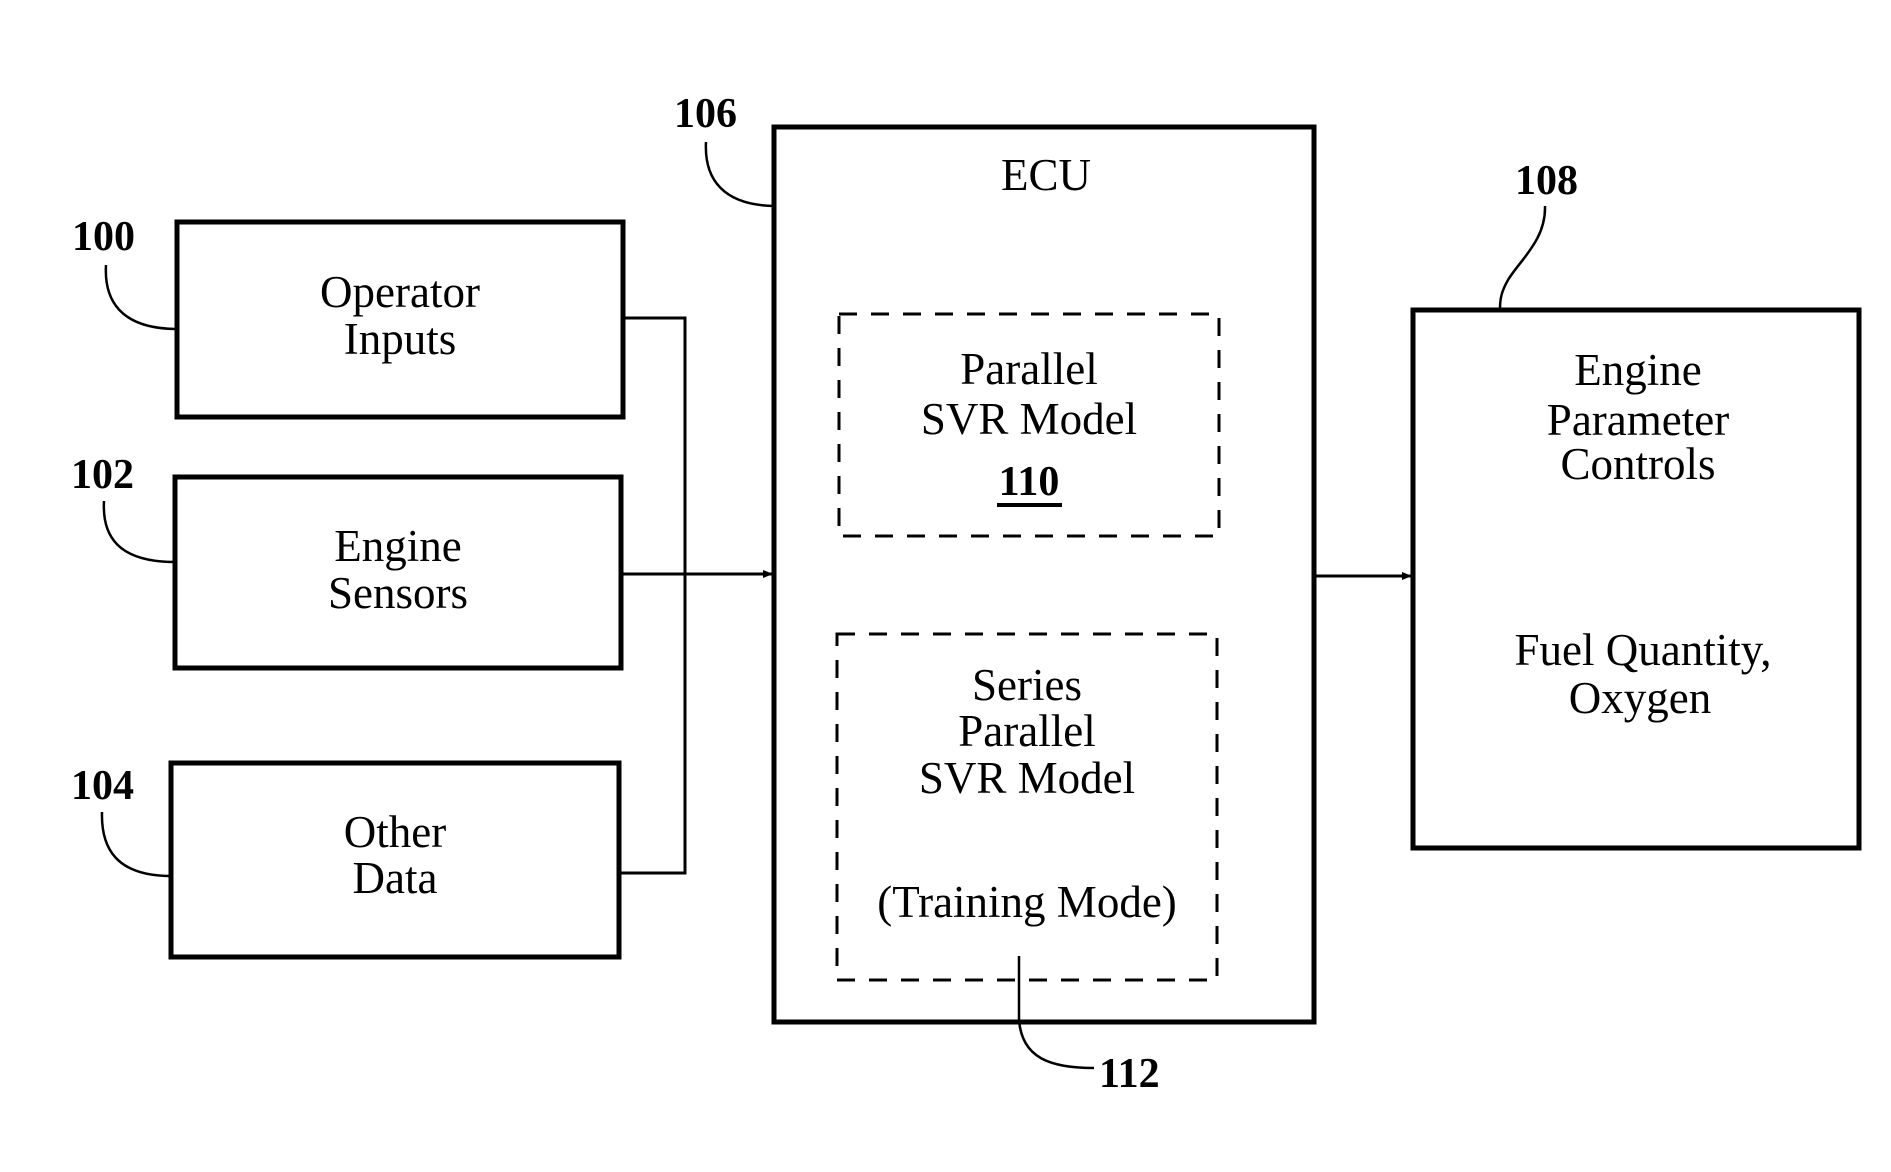 This screenshot has width=1891, height=1172. What do you see at coordinates (397, 546) in the screenshot?
I see `engine-sensors-line-1: Engine` at bounding box center [397, 546].